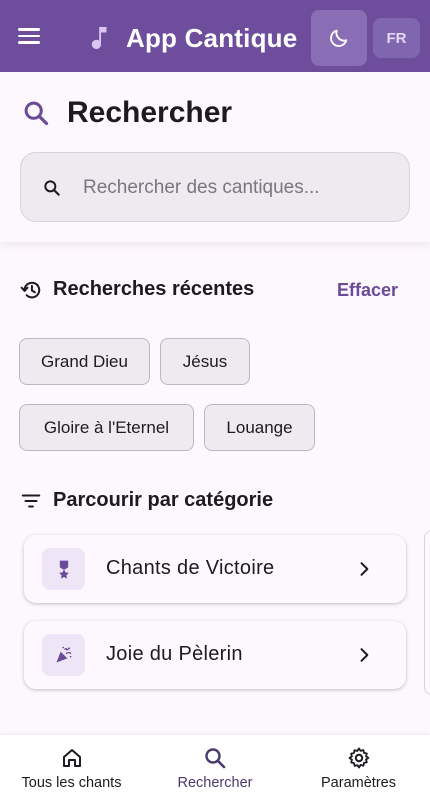 Image resolution: width=430 pixels, height=800 pixels. I want to click on nav-item-settings: Paramètres, so click(358, 767).